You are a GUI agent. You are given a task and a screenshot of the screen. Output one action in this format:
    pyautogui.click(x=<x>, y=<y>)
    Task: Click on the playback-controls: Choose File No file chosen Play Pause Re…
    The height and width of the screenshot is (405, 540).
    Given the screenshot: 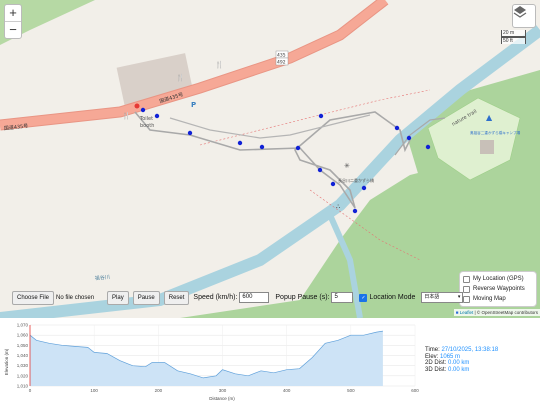 What is the action you would take?
    pyautogui.click(x=238, y=297)
    